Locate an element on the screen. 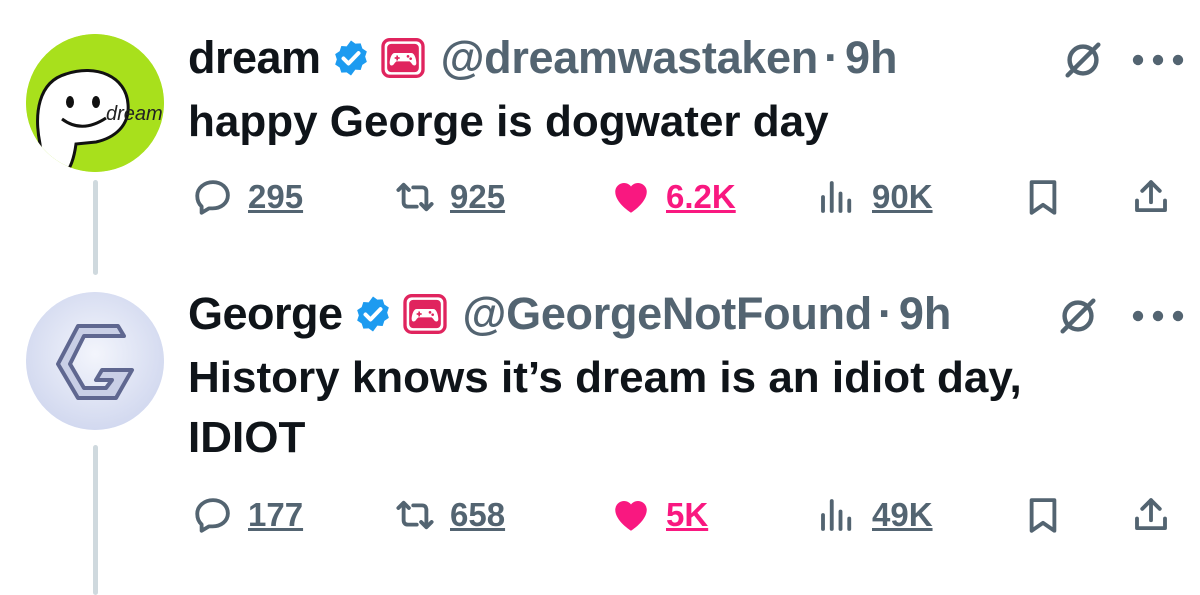 This screenshot has width=1200, height=595. repost-button: 658 is located at coordinates (449, 515).